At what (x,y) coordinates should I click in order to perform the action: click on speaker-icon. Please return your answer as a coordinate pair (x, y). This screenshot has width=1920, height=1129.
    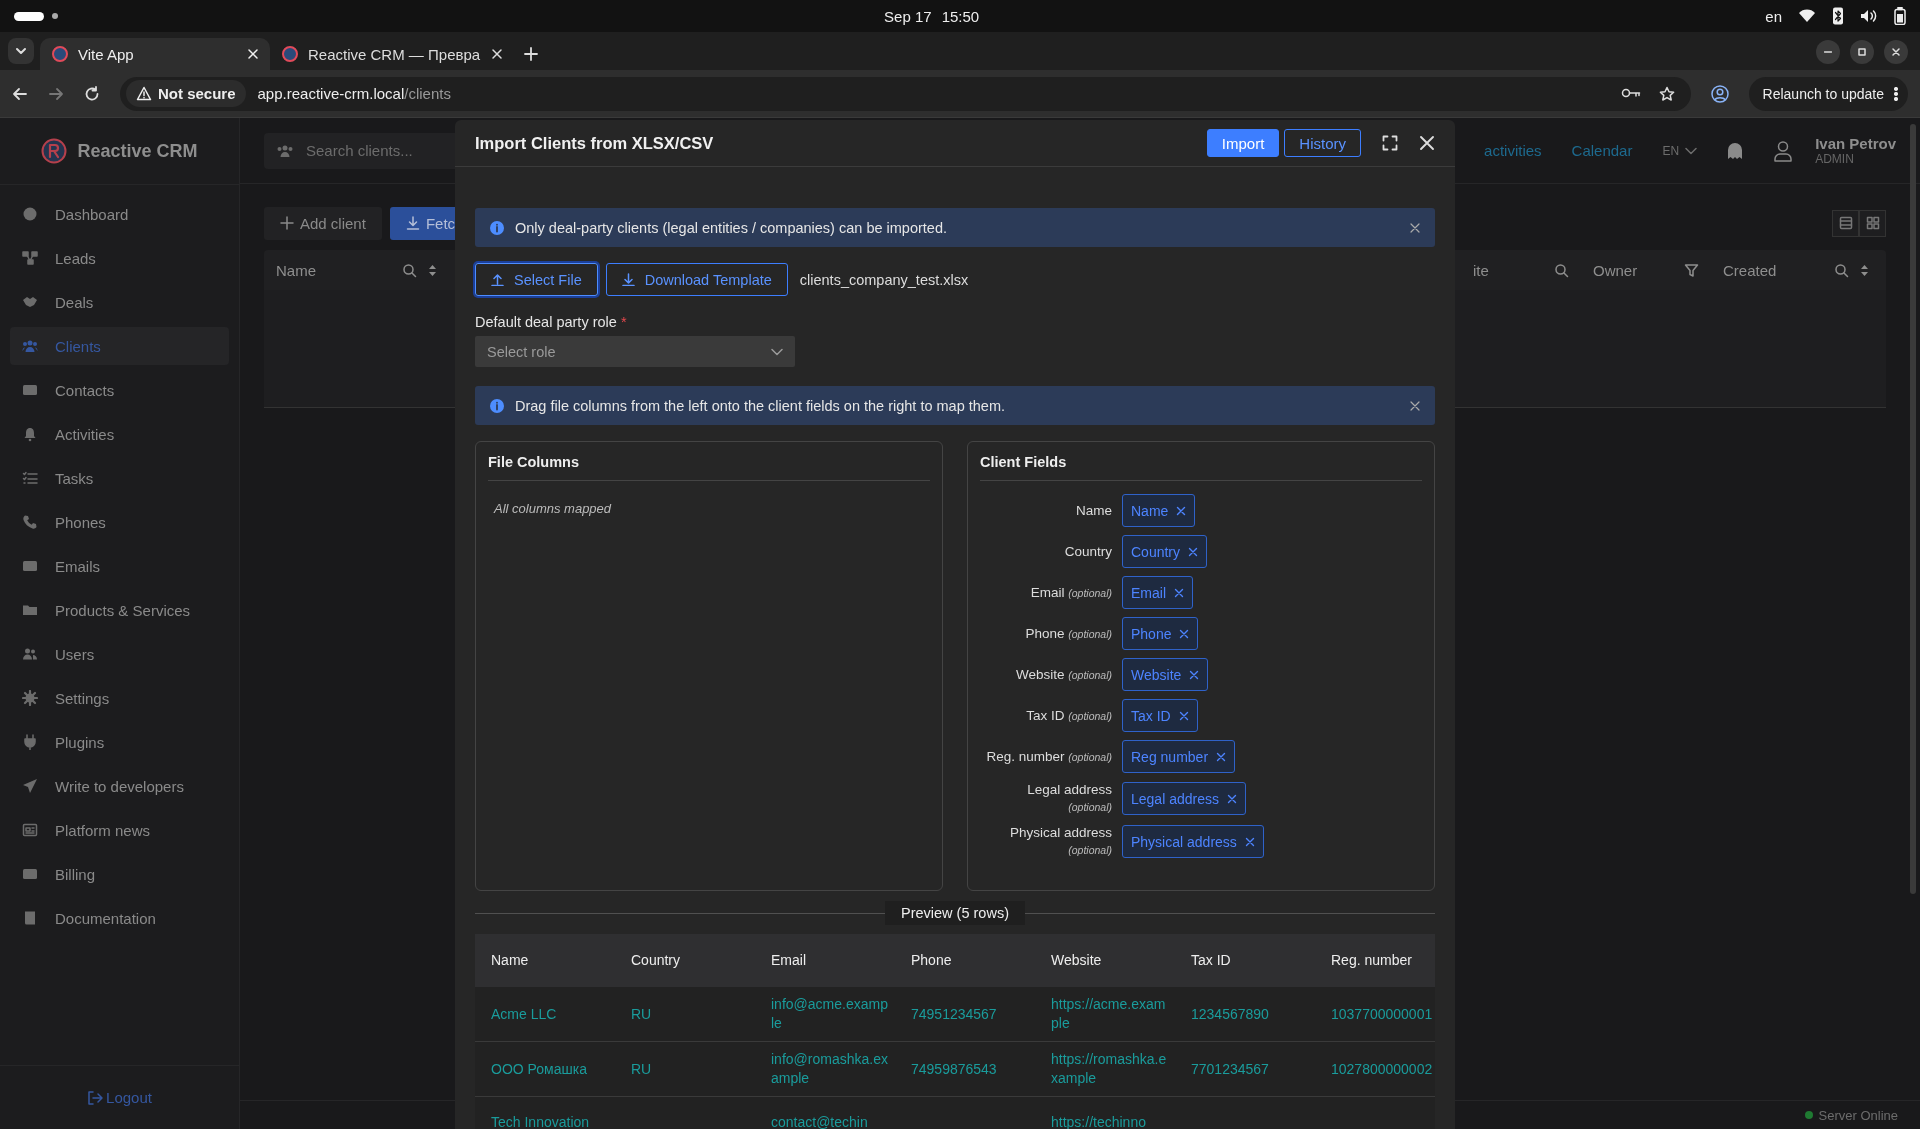
    Looking at the image, I should click on (1869, 16).